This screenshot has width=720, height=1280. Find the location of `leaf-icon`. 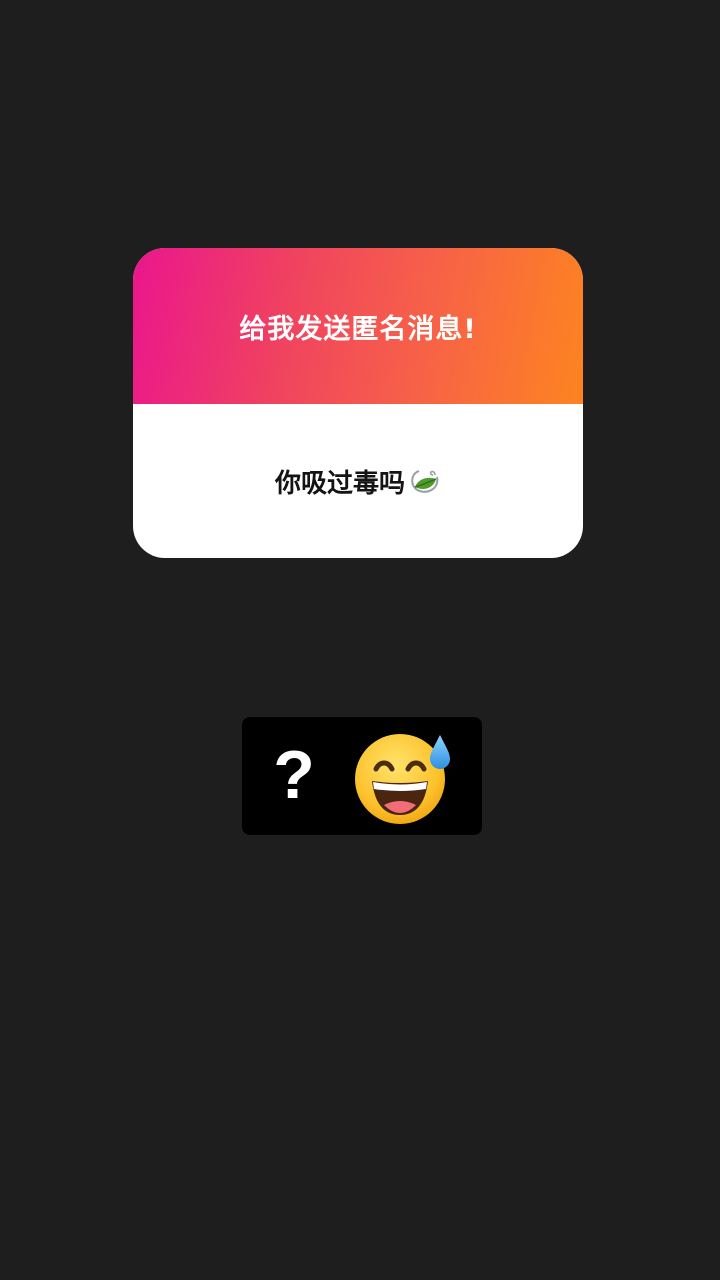

leaf-icon is located at coordinates (425, 481).